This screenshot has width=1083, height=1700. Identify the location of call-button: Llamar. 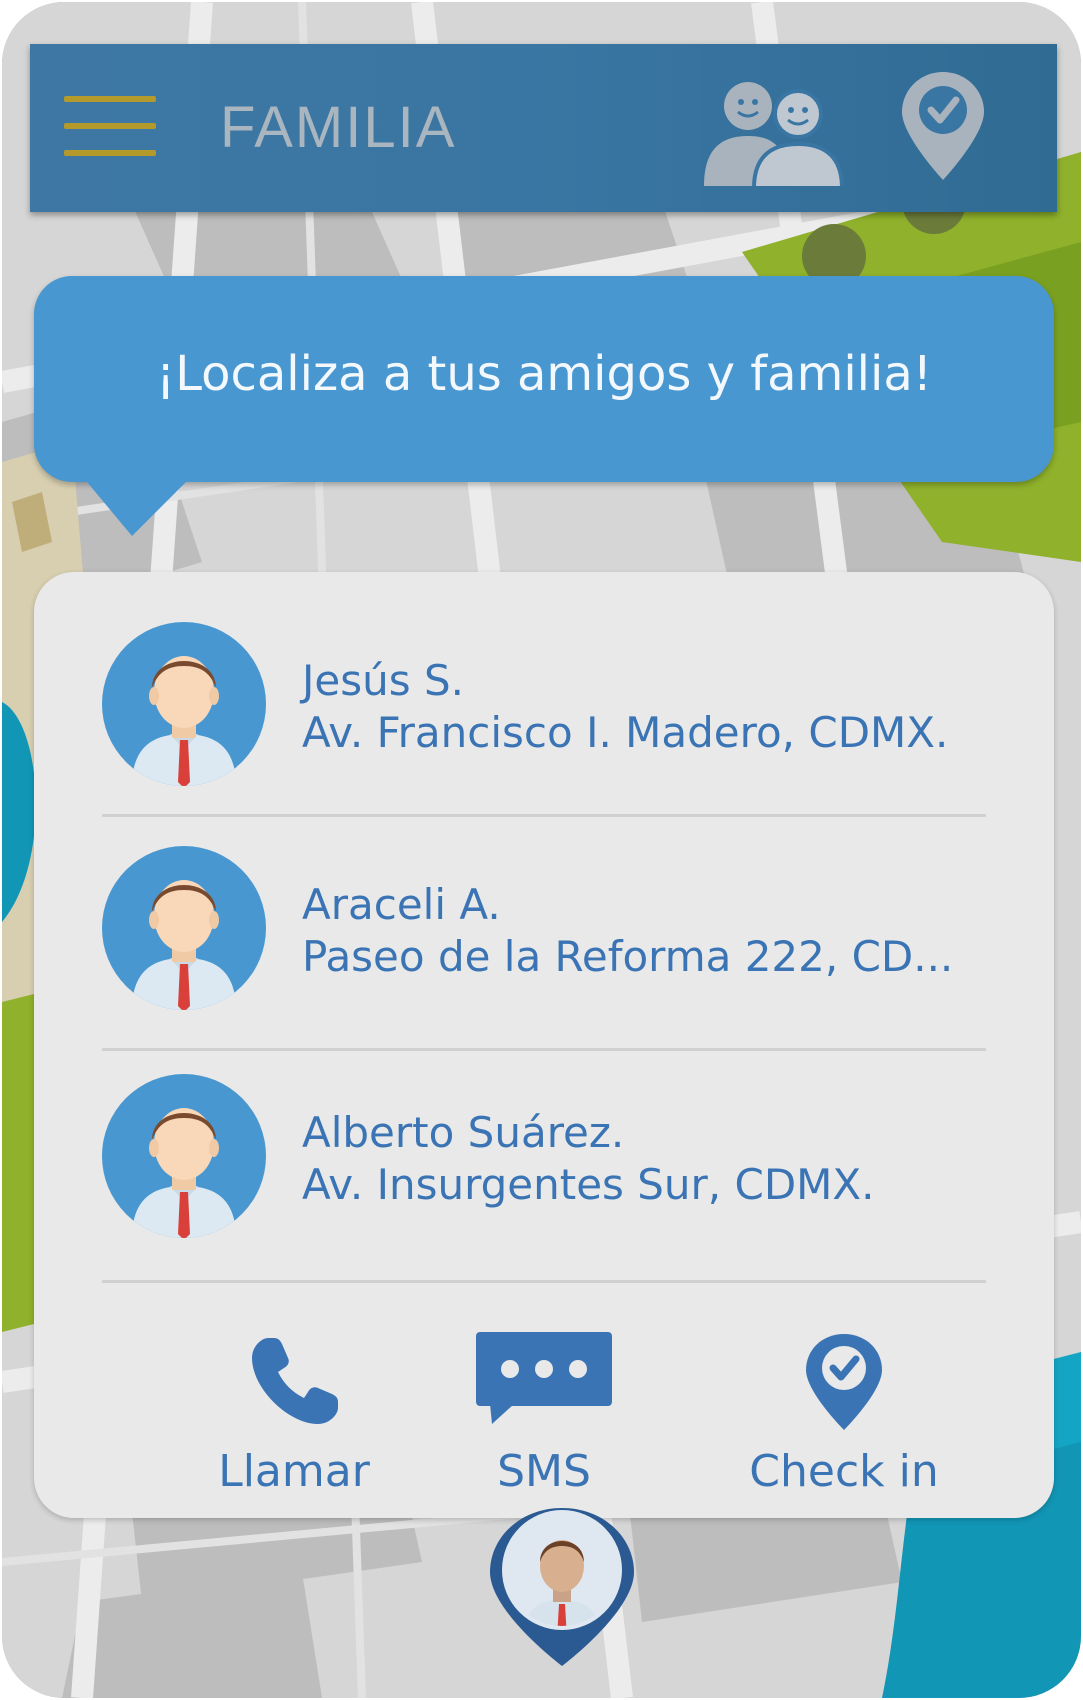
(294, 1417).